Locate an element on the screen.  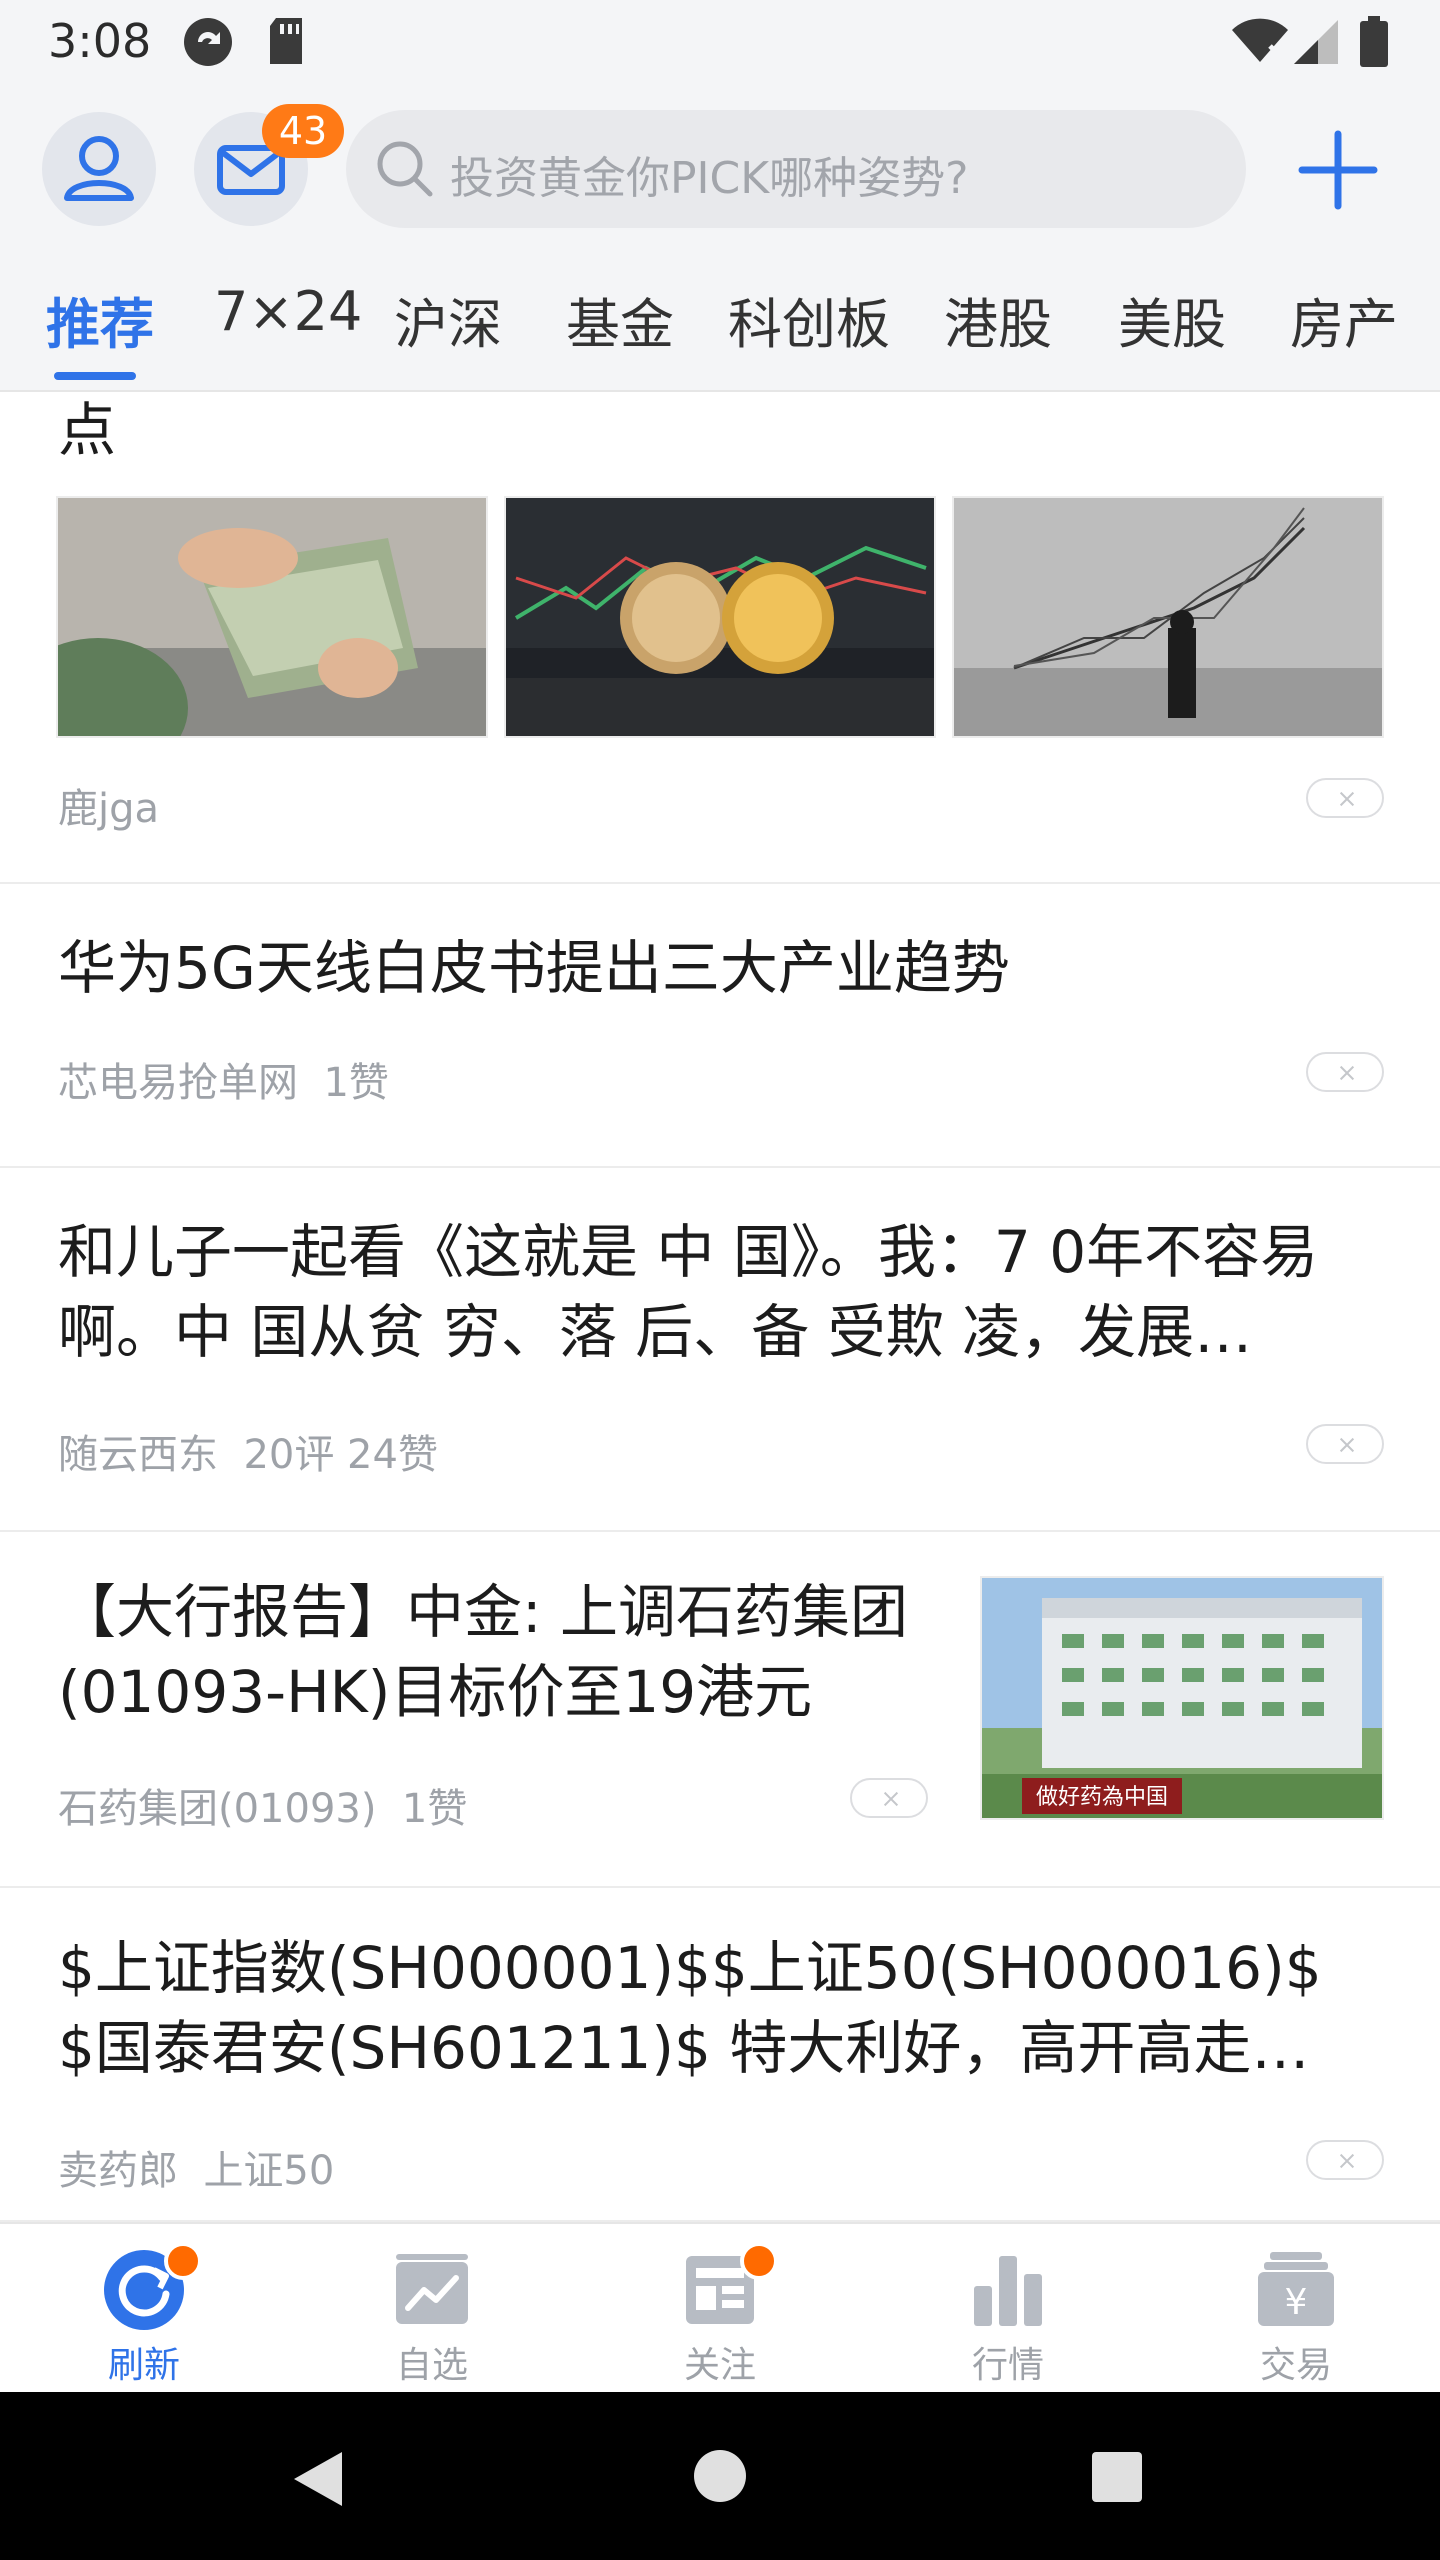
tab-star-market: 科创板 is located at coordinates (809, 319).